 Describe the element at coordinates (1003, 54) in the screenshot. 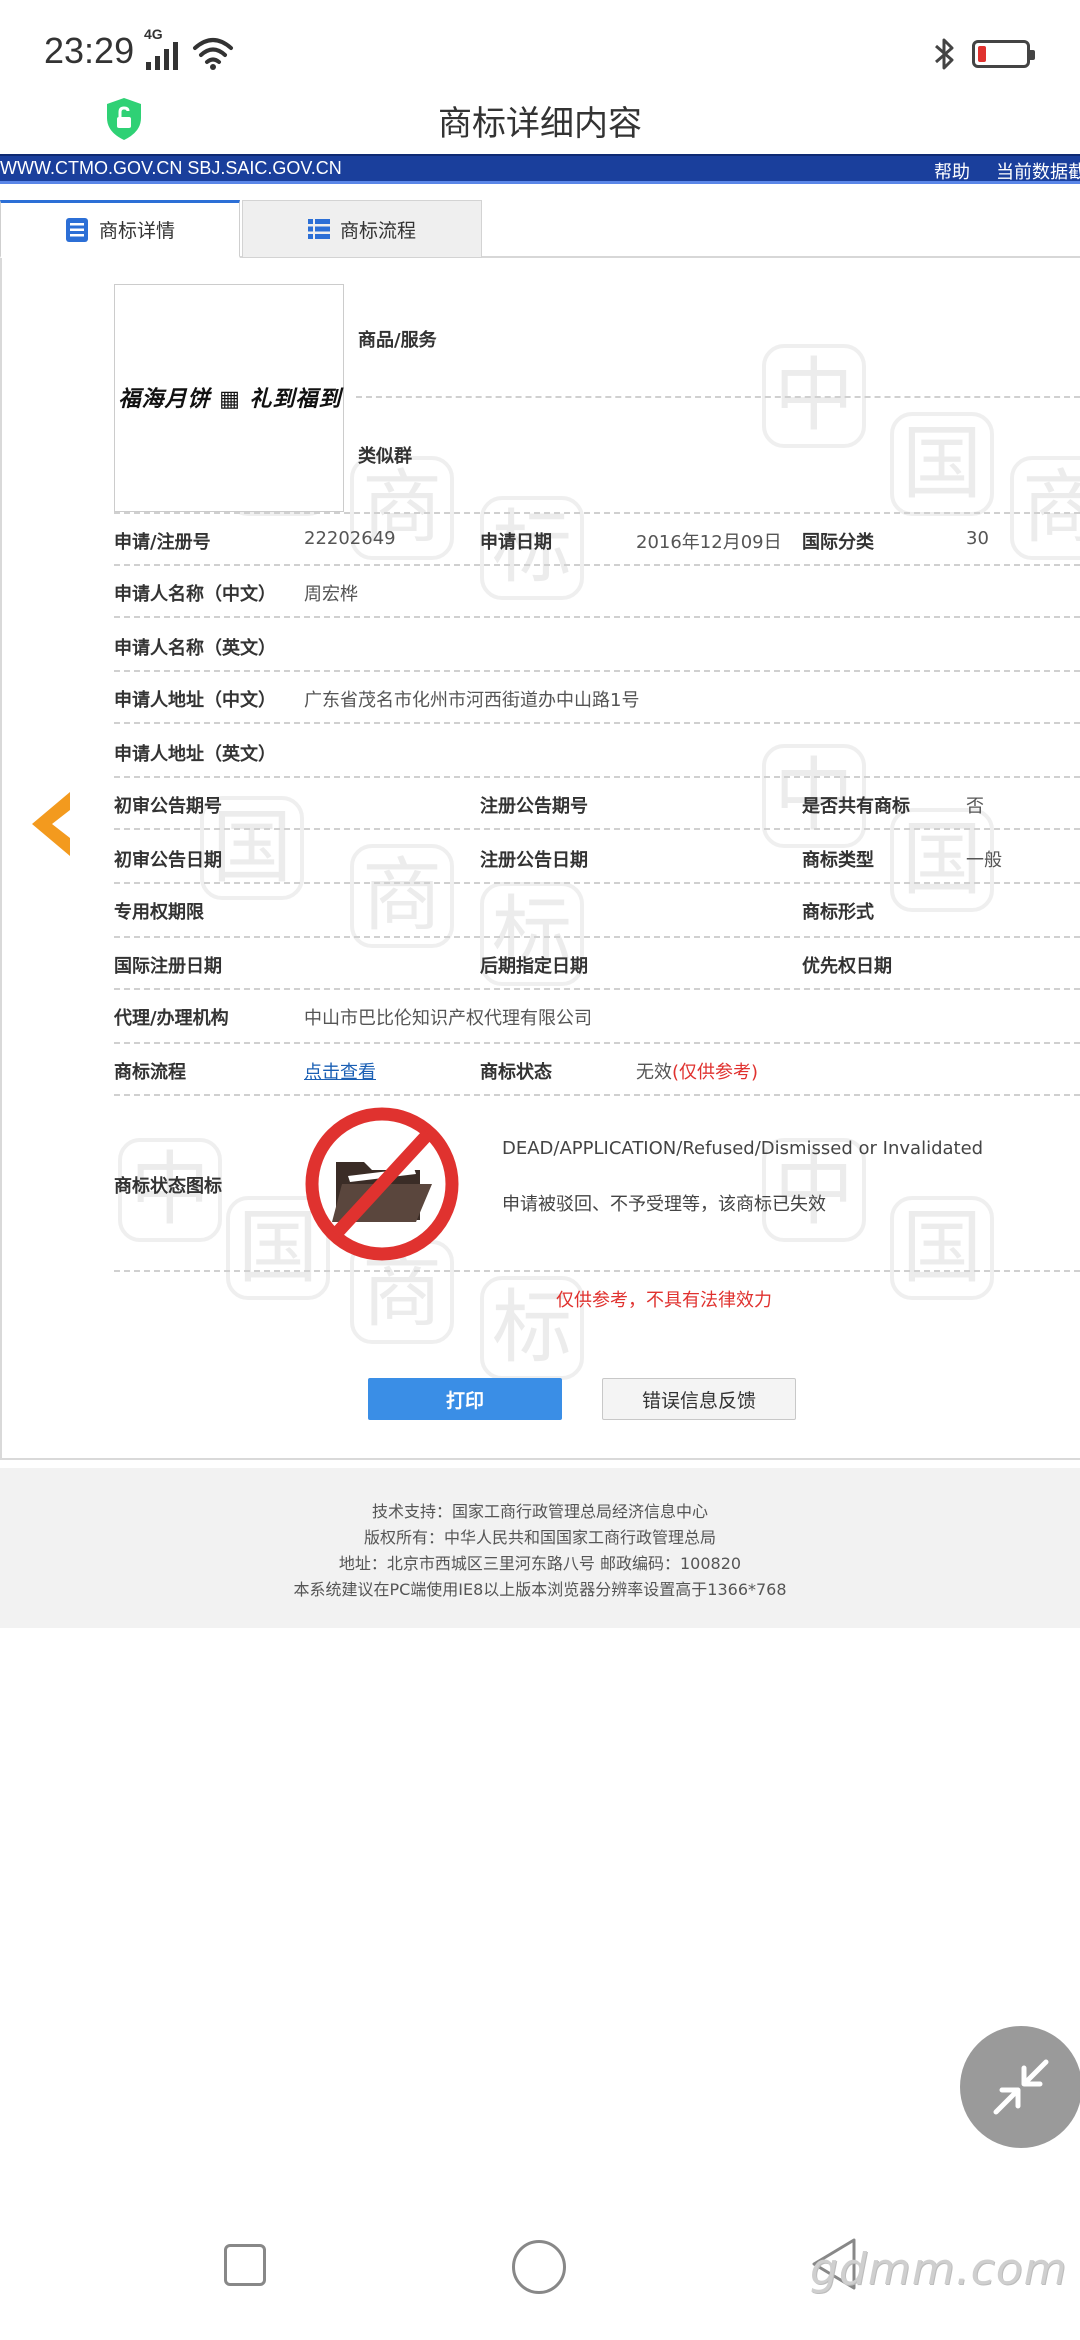

I see `battery-icon` at that location.